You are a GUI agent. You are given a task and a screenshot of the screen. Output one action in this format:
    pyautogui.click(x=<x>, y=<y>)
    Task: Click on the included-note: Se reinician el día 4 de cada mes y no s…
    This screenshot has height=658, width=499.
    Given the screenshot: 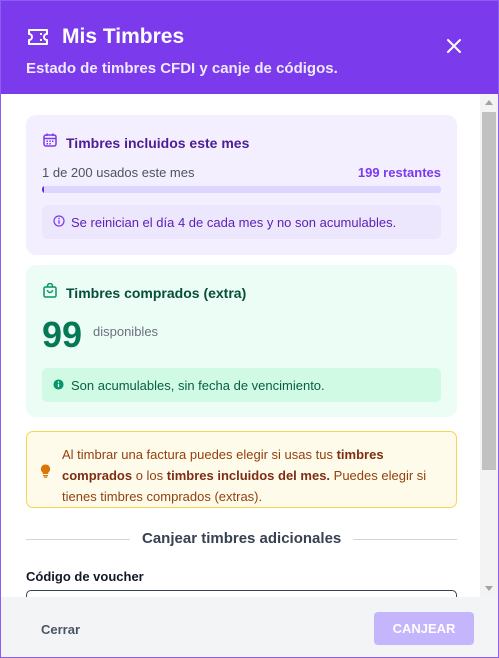 What is the action you would take?
    pyautogui.click(x=241, y=222)
    